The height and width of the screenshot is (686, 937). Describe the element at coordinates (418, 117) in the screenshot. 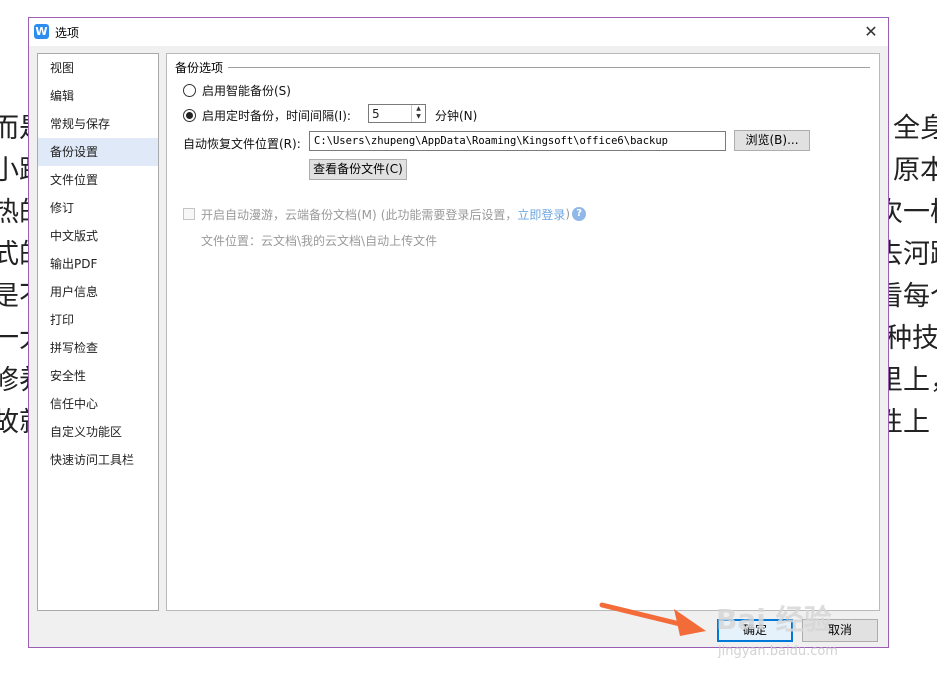

I see `stepper-down-icon: ▼` at that location.